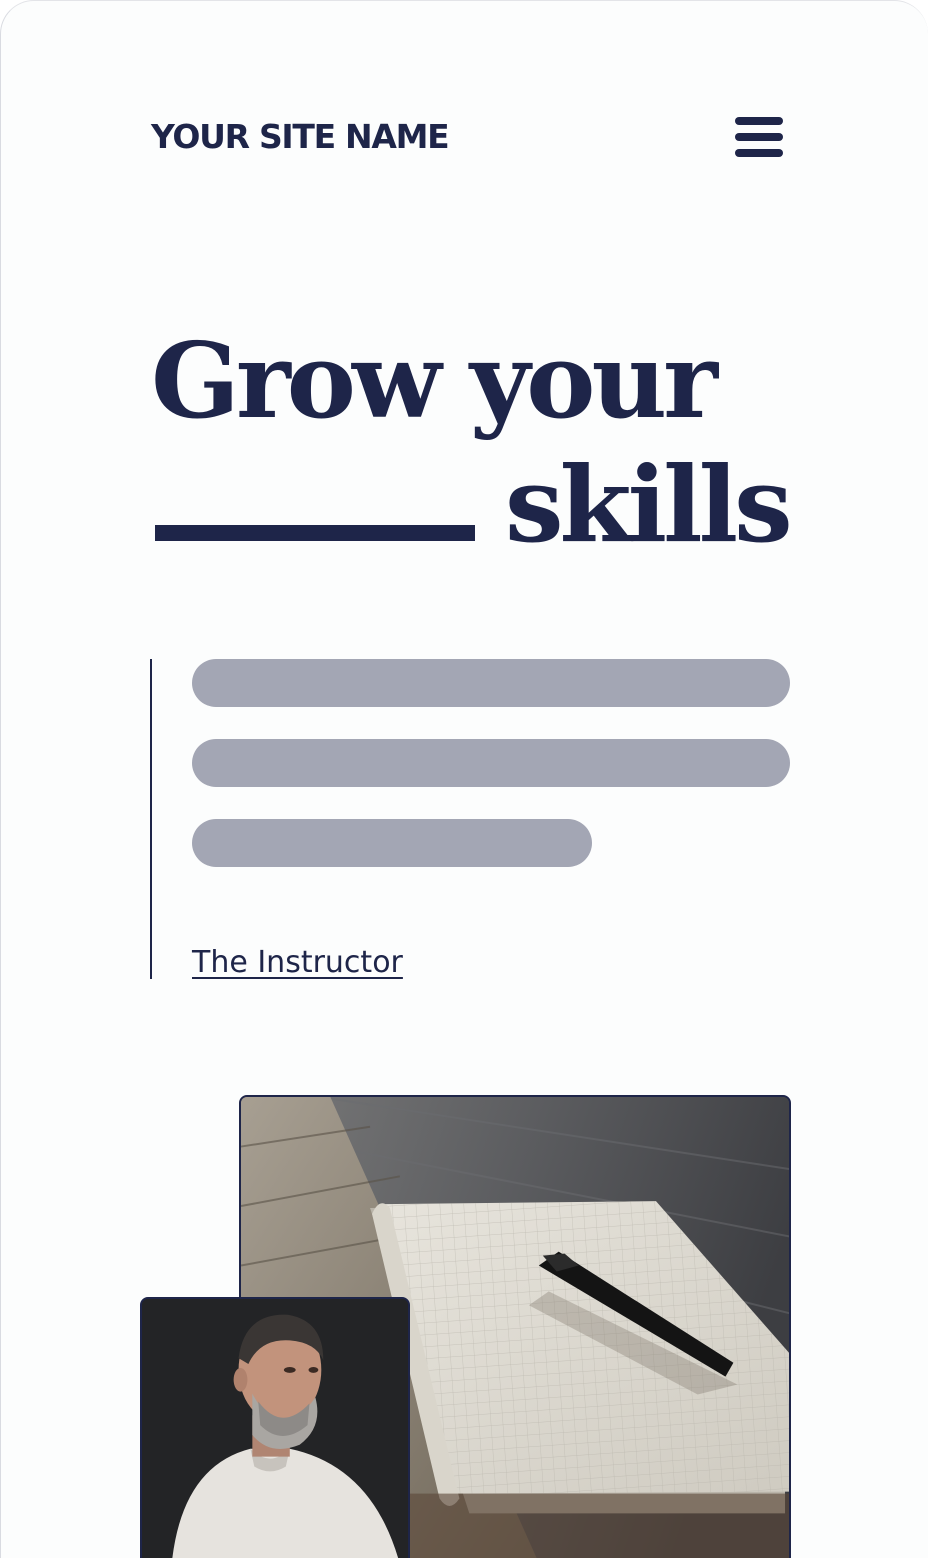 The image size is (928, 1558). Describe the element at coordinates (300, 137) in the screenshot. I see `site-name: YOUR SITE NAME` at that location.